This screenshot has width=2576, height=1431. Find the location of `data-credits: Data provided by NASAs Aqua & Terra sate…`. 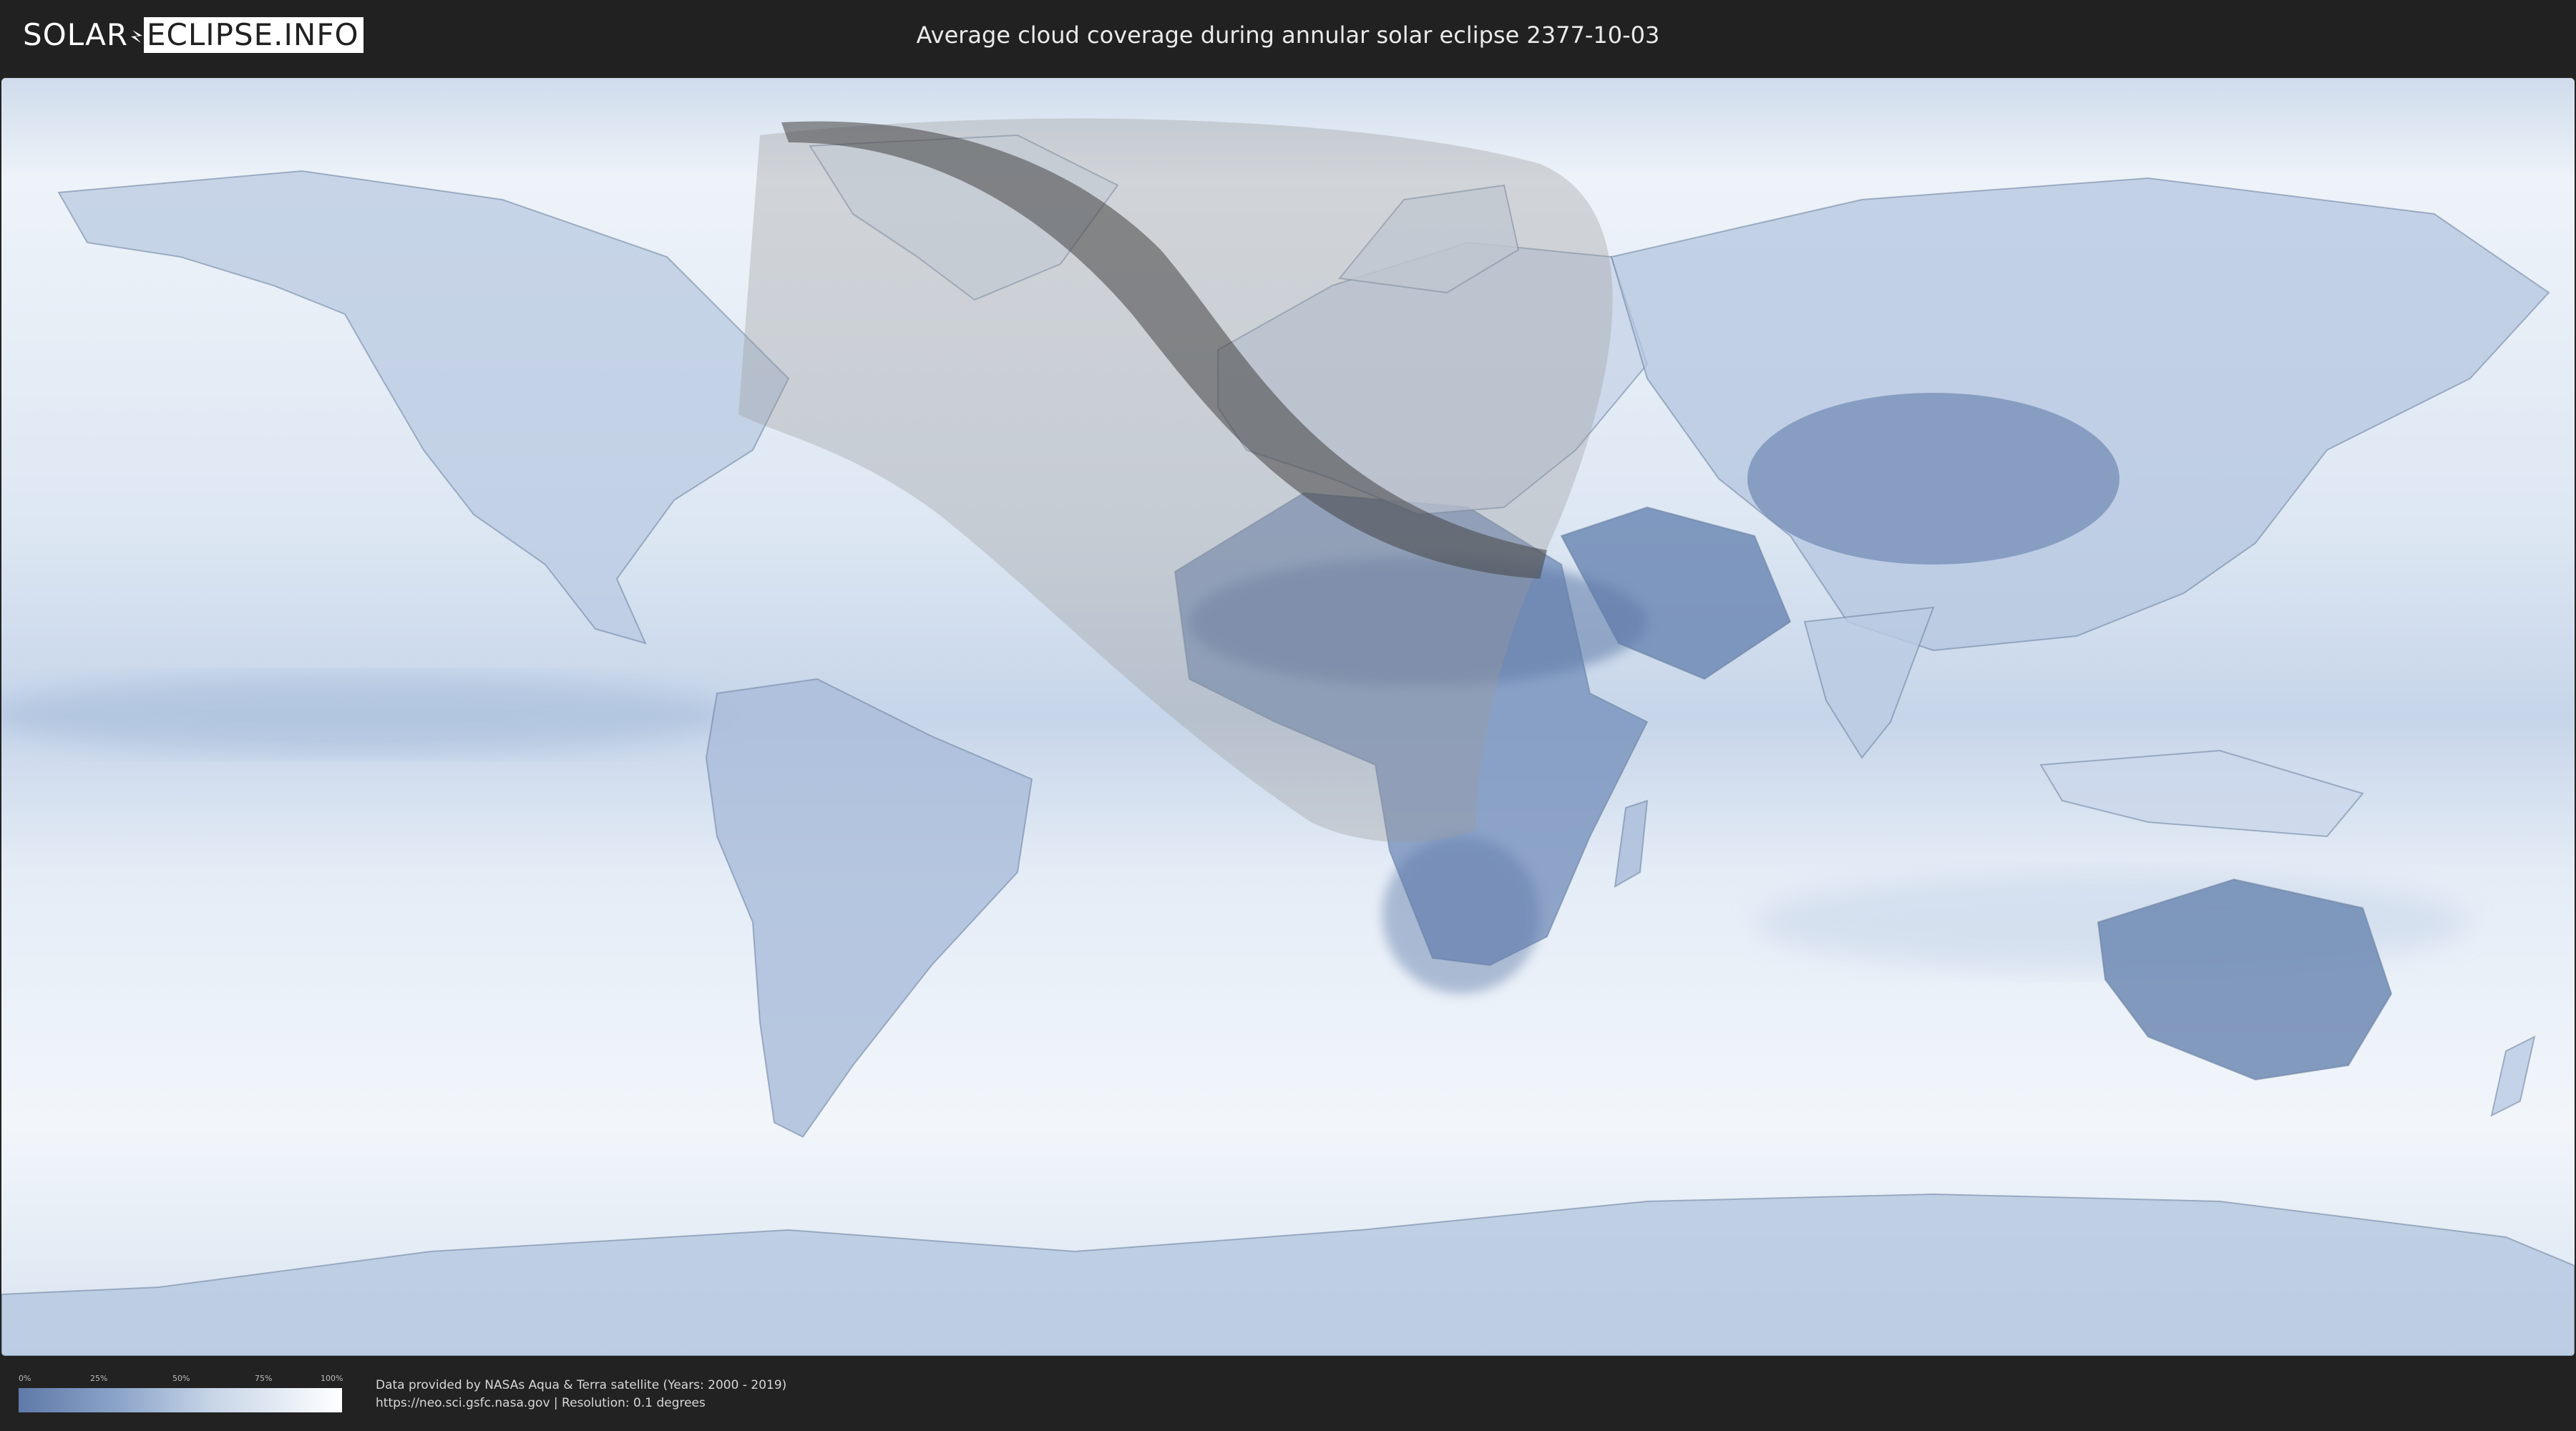

data-credits: Data provided by NASAs Aqua & Terra sate… is located at coordinates (581, 1394).